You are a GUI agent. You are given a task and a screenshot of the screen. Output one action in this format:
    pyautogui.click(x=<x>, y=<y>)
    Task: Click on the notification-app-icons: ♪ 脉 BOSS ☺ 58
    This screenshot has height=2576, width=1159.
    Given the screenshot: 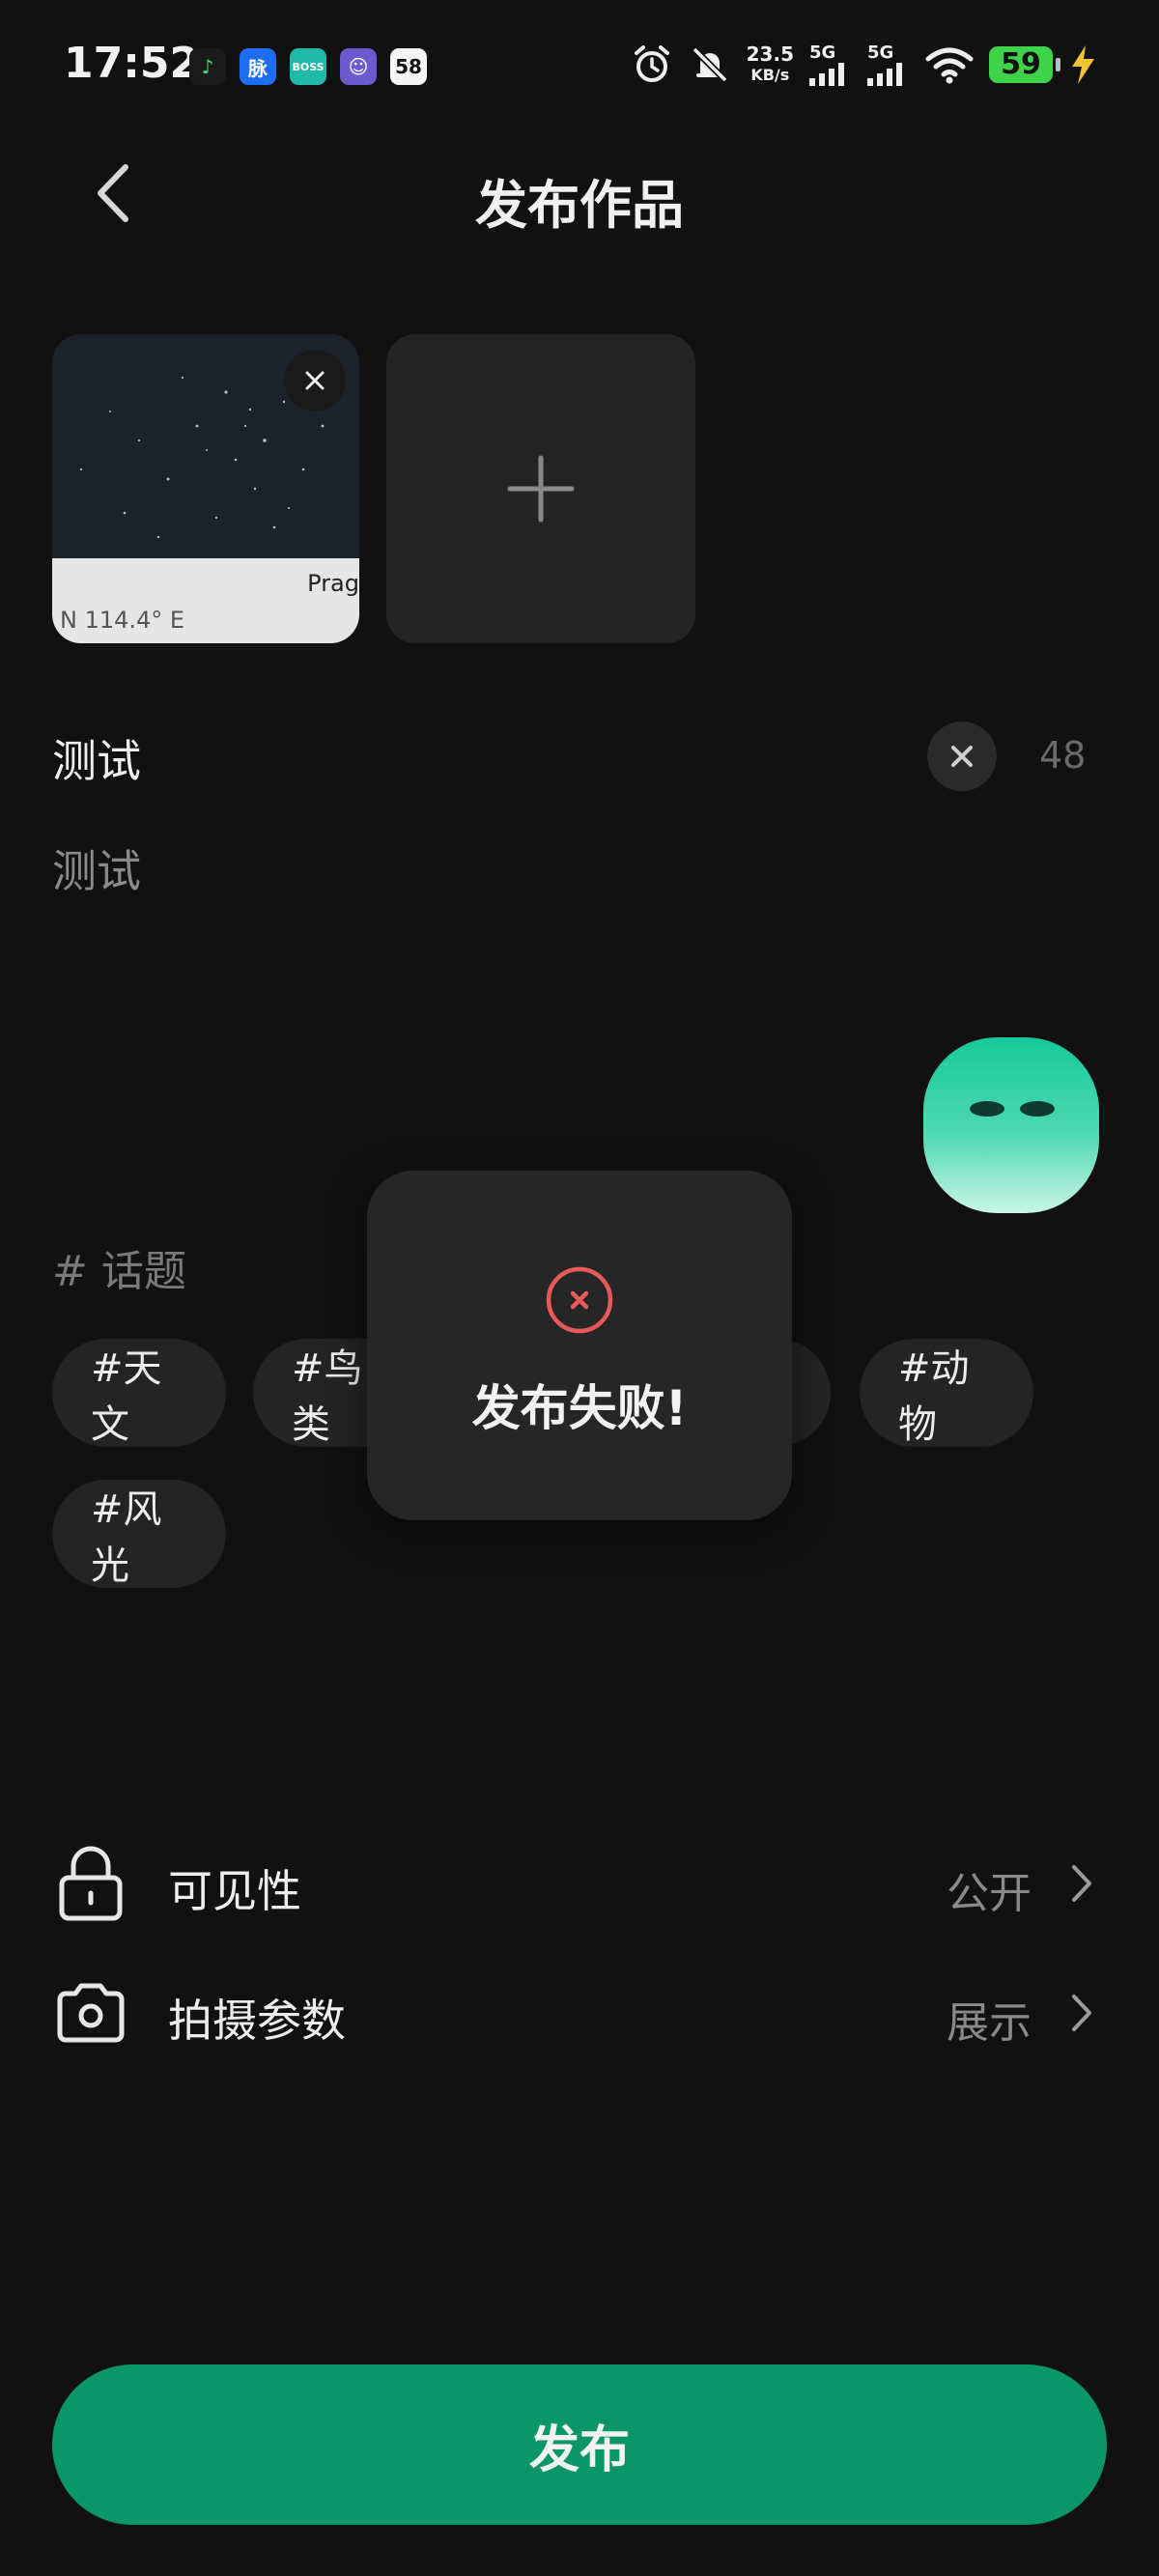 What is the action you would take?
    pyautogui.click(x=308, y=66)
    